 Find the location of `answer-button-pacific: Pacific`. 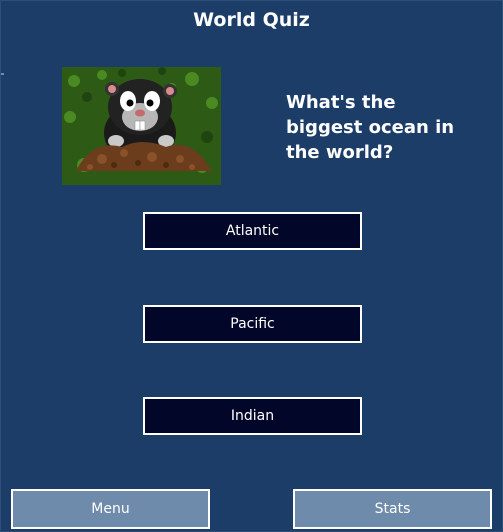

answer-button-pacific: Pacific is located at coordinates (252, 324).